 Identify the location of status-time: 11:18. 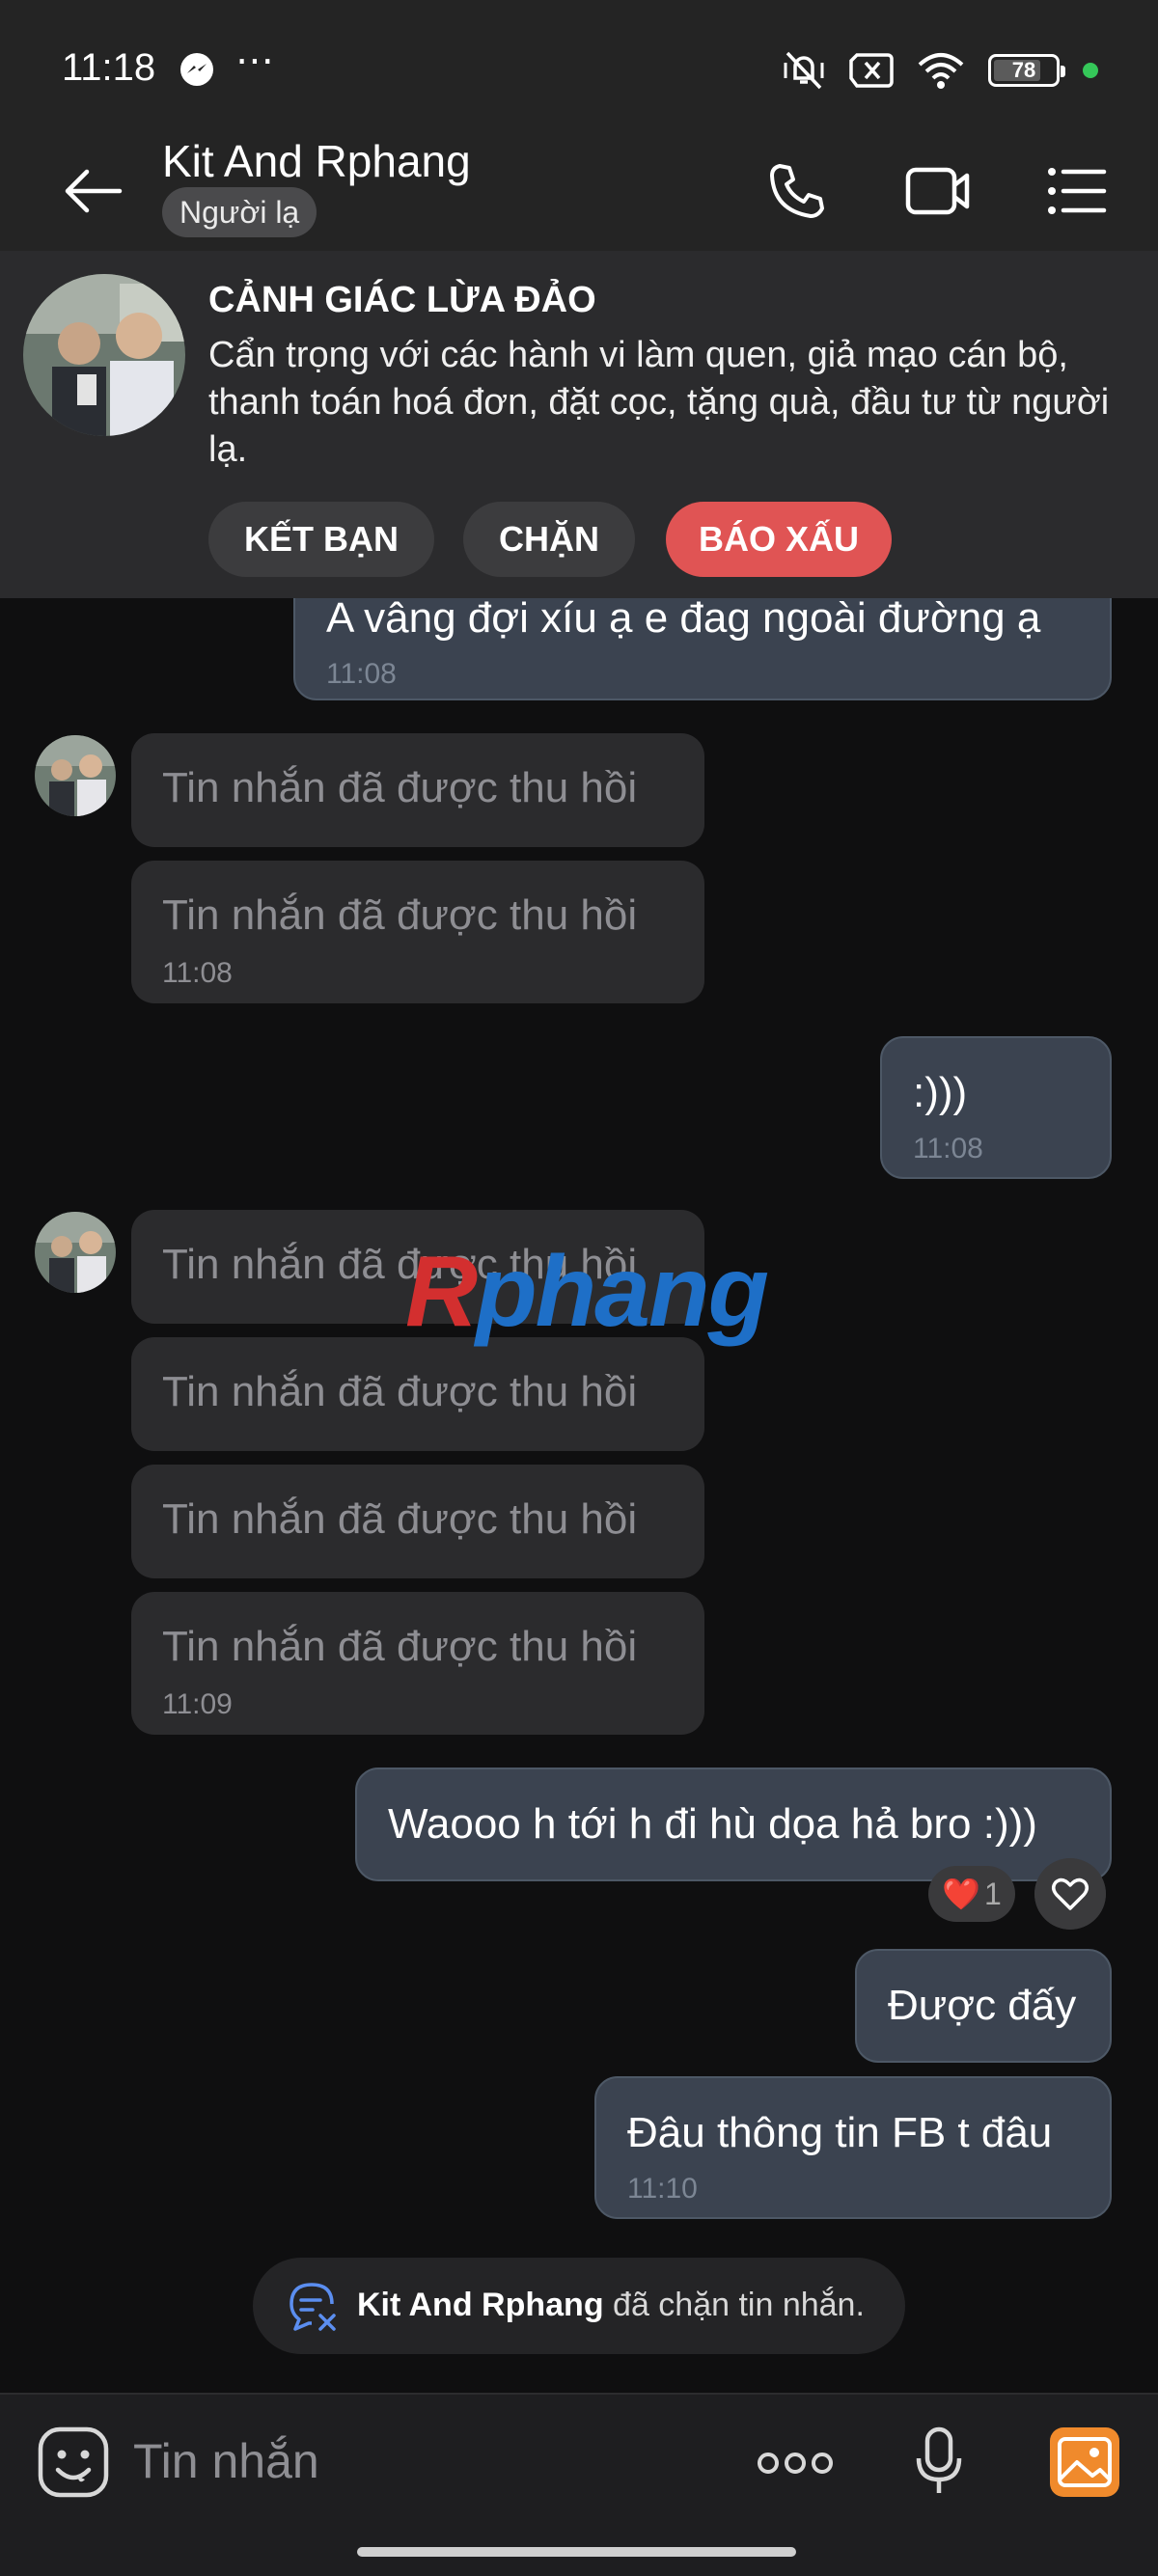
(109, 67).